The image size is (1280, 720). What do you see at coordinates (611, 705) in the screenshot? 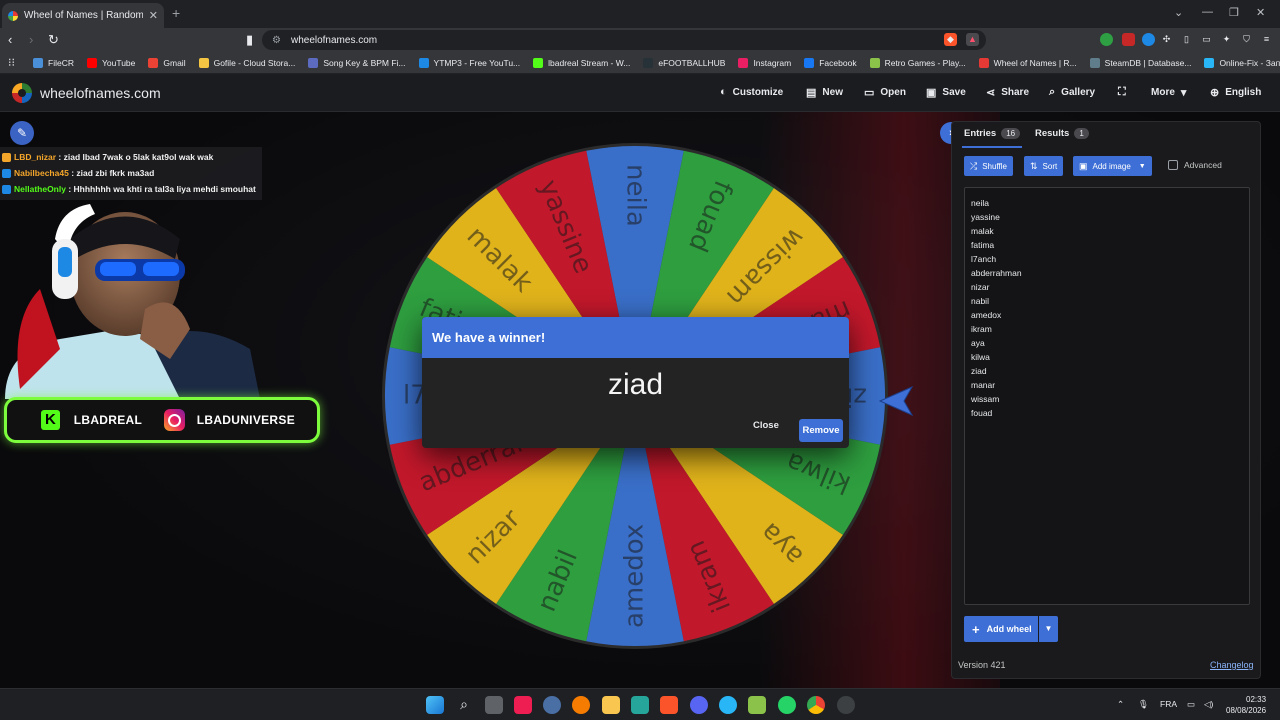
I see `file-explorer-icon` at bounding box center [611, 705].